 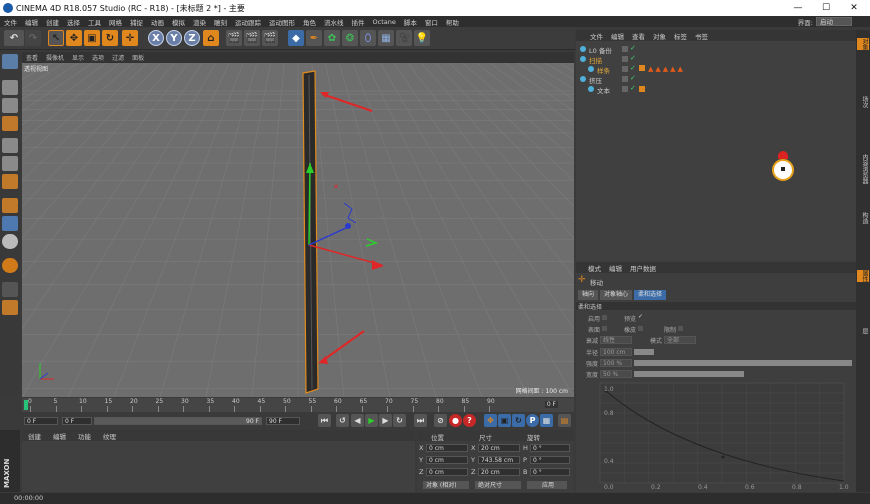 I want to click on timeline-window-icon: ▤, so click(x=564, y=420).